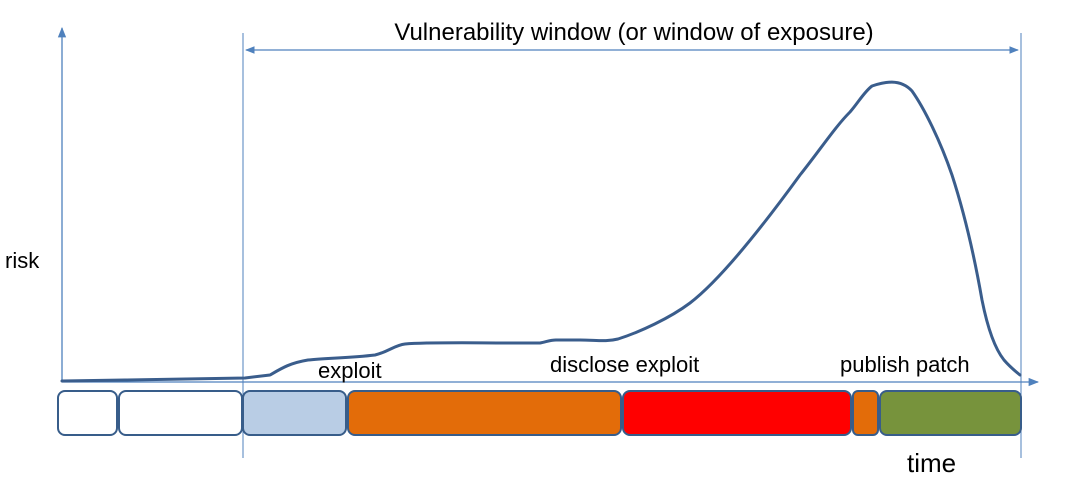 This screenshot has height=486, width=1065. What do you see at coordinates (905, 364) in the screenshot?
I see `publish-patch-label: publish patch` at bounding box center [905, 364].